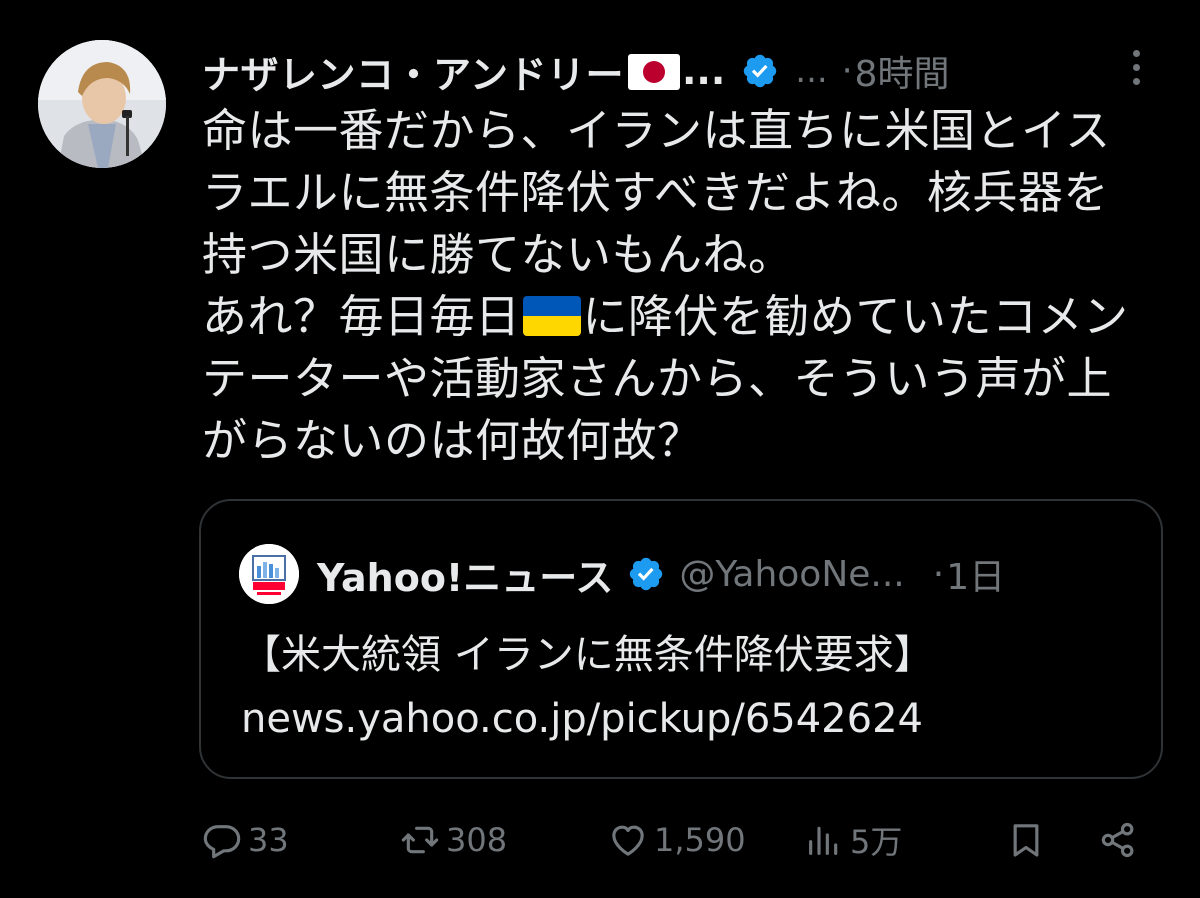 This screenshot has width=1200, height=898. I want to click on ukraine-flag-emoji, so click(551, 316).